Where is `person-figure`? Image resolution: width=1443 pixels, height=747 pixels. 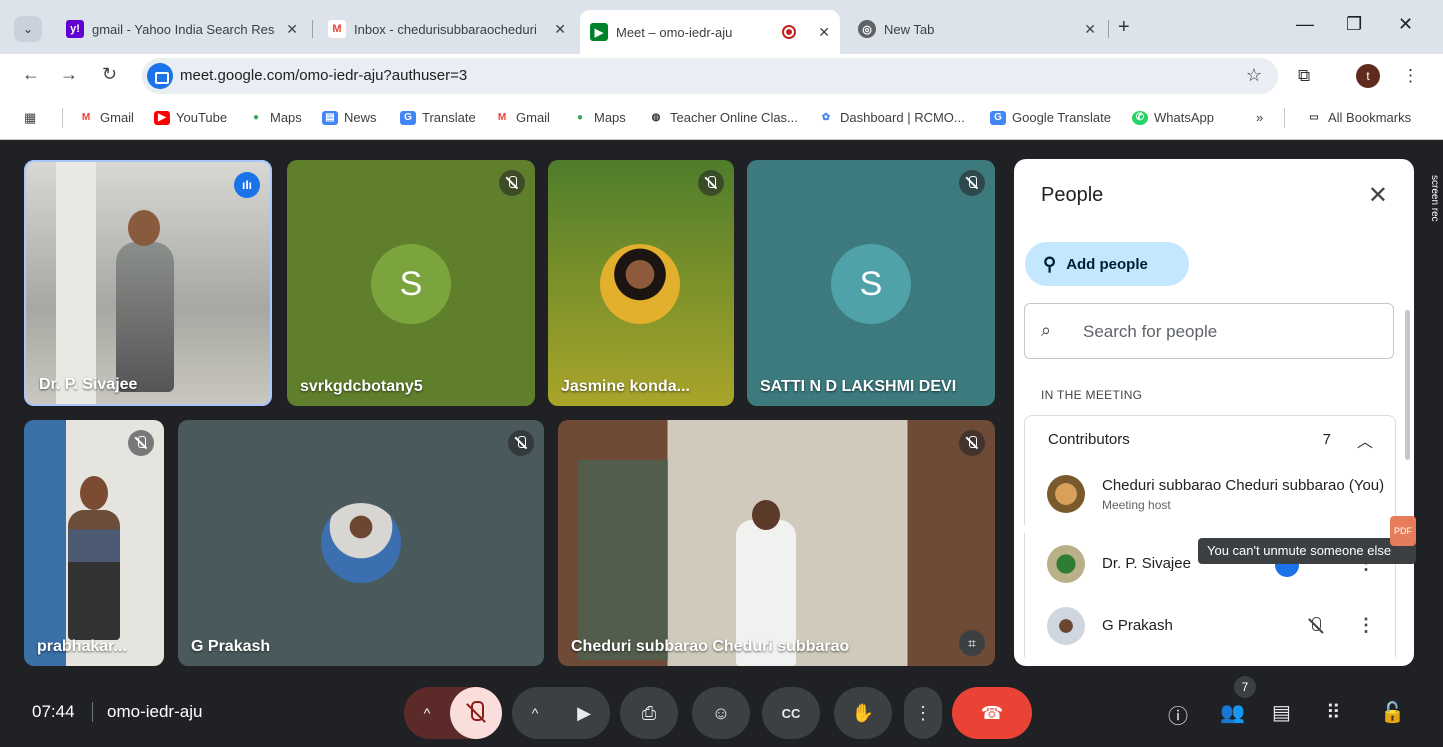
person-figure is located at coordinates (145, 317).